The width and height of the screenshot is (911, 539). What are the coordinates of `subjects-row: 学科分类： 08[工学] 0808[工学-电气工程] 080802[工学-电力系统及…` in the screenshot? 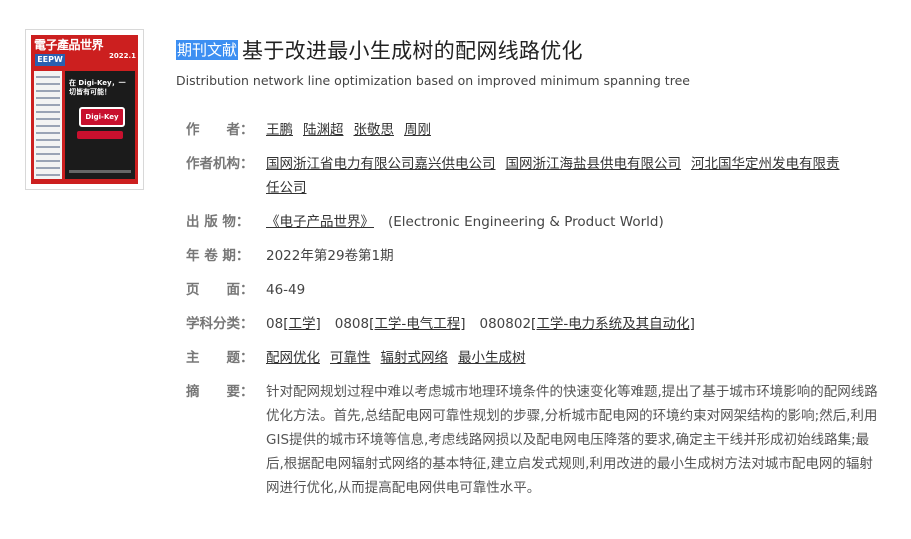 It's located at (445, 324).